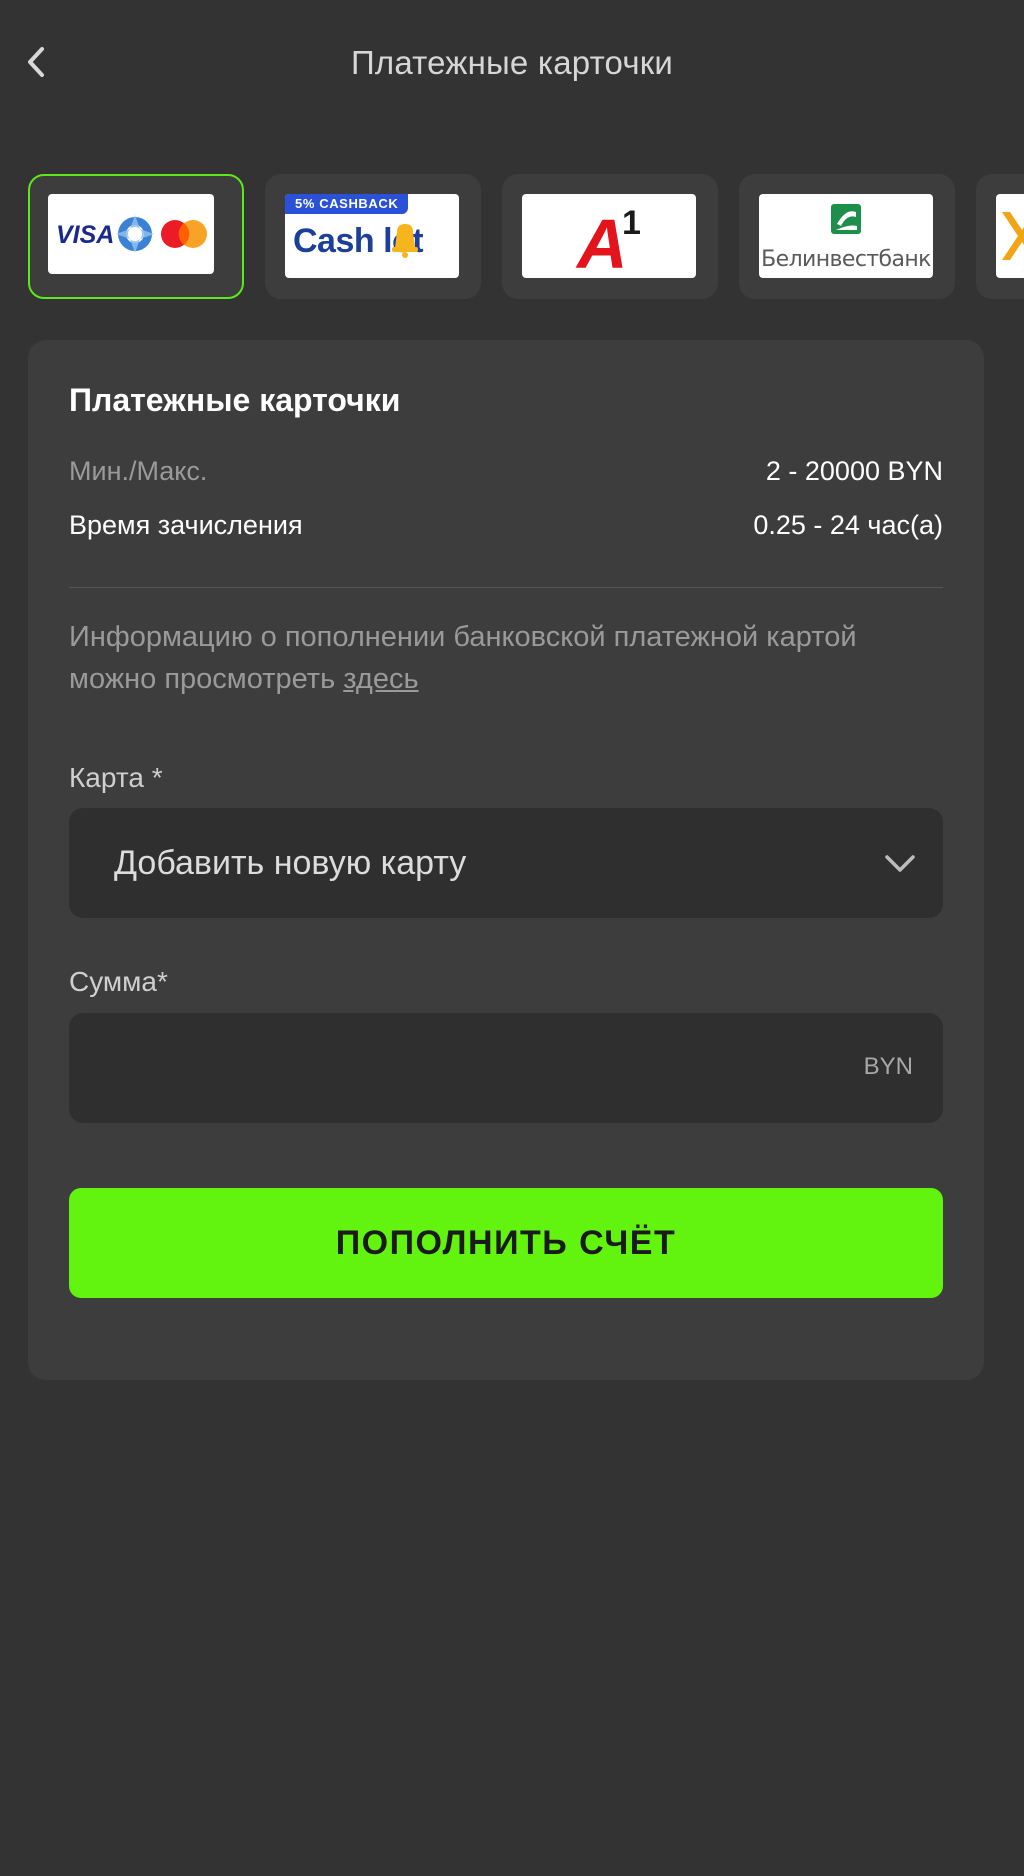 This screenshot has height=1876, width=1024. What do you see at coordinates (506, 530) in the screenshot?
I see `processing-time-row: Время зачисления 0.25 - 24 час(а)` at bounding box center [506, 530].